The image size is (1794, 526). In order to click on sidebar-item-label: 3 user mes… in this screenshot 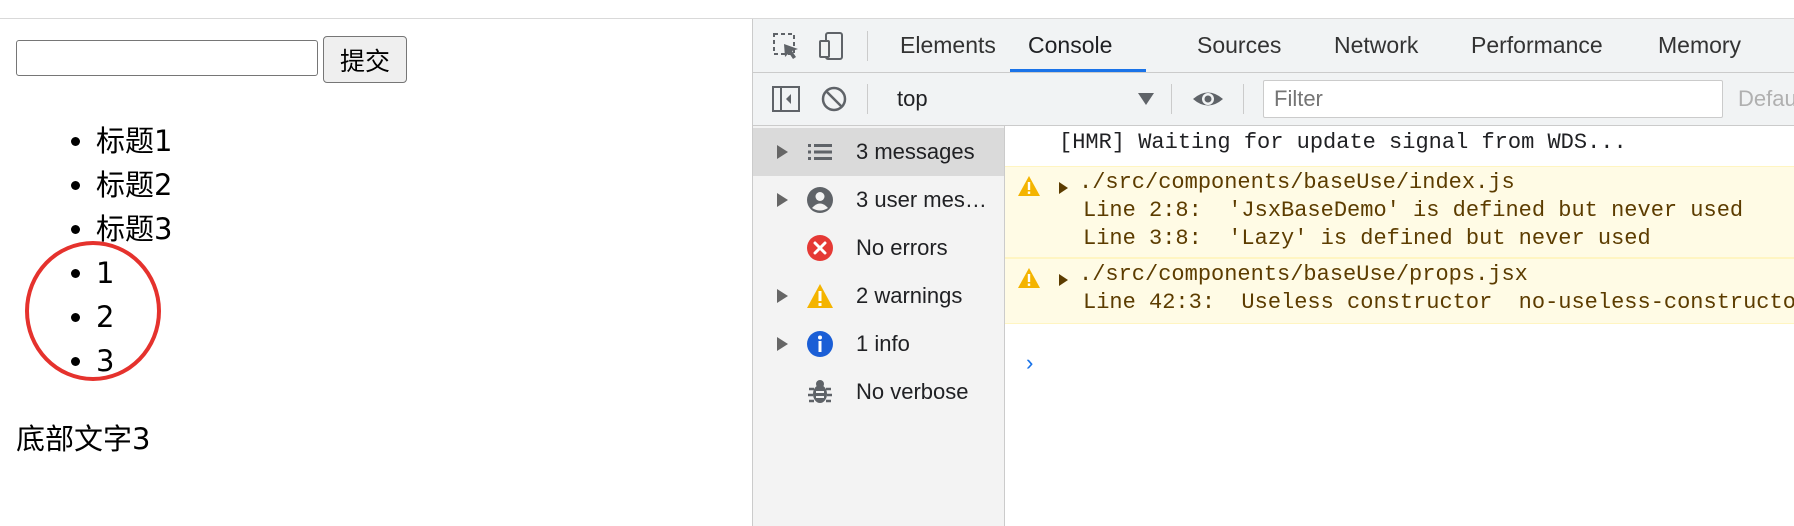, I will do `click(921, 199)`.